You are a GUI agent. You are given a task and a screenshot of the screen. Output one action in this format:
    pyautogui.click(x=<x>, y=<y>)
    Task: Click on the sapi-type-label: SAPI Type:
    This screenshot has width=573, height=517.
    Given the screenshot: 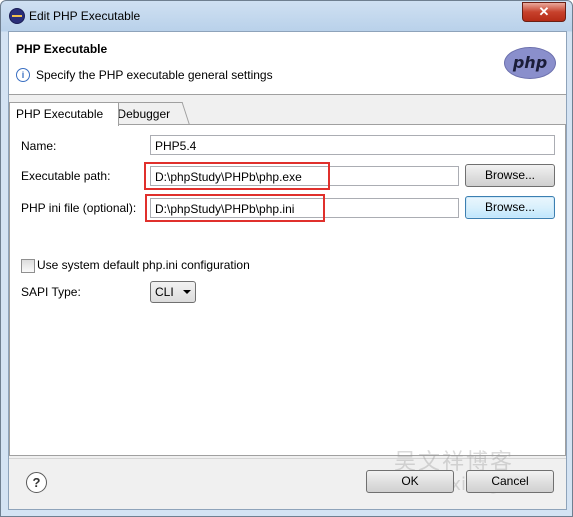 What is the action you would take?
    pyautogui.click(x=51, y=292)
    